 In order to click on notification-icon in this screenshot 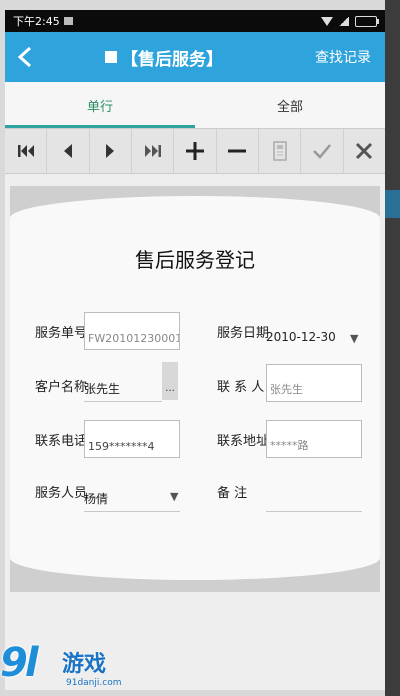, I will do `click(68, 21)`.